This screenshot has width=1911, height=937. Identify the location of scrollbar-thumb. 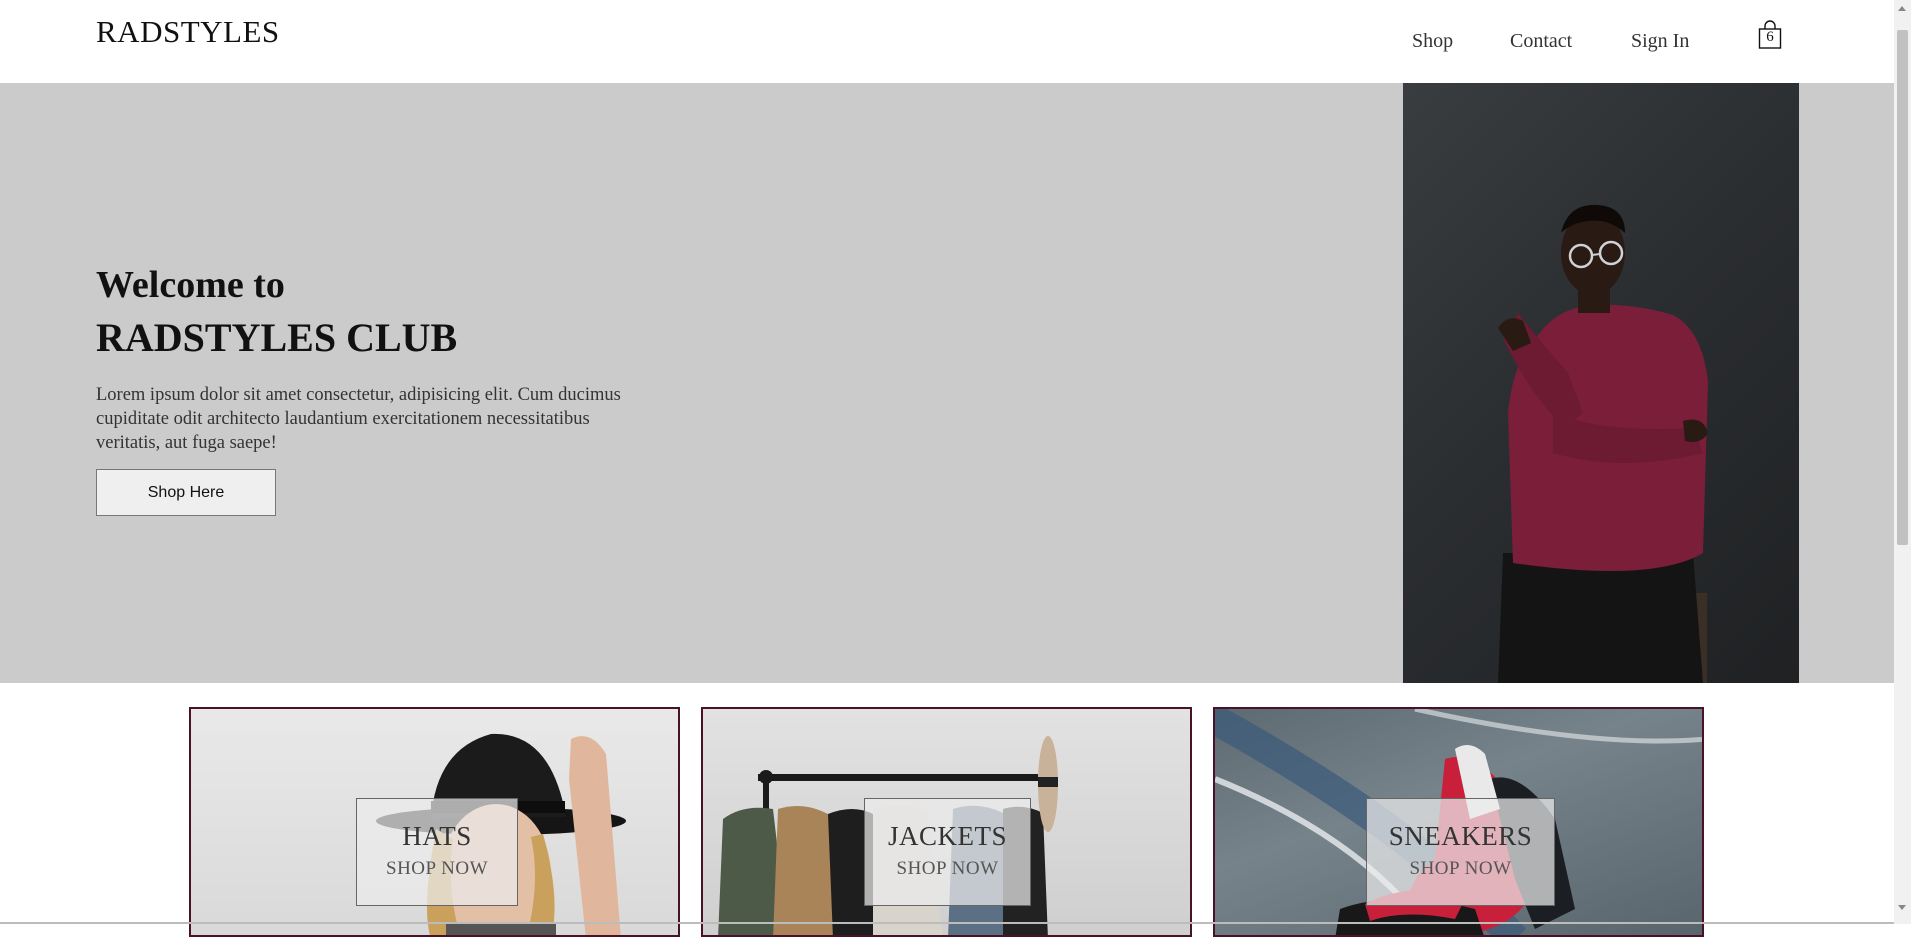
(1902, 287).